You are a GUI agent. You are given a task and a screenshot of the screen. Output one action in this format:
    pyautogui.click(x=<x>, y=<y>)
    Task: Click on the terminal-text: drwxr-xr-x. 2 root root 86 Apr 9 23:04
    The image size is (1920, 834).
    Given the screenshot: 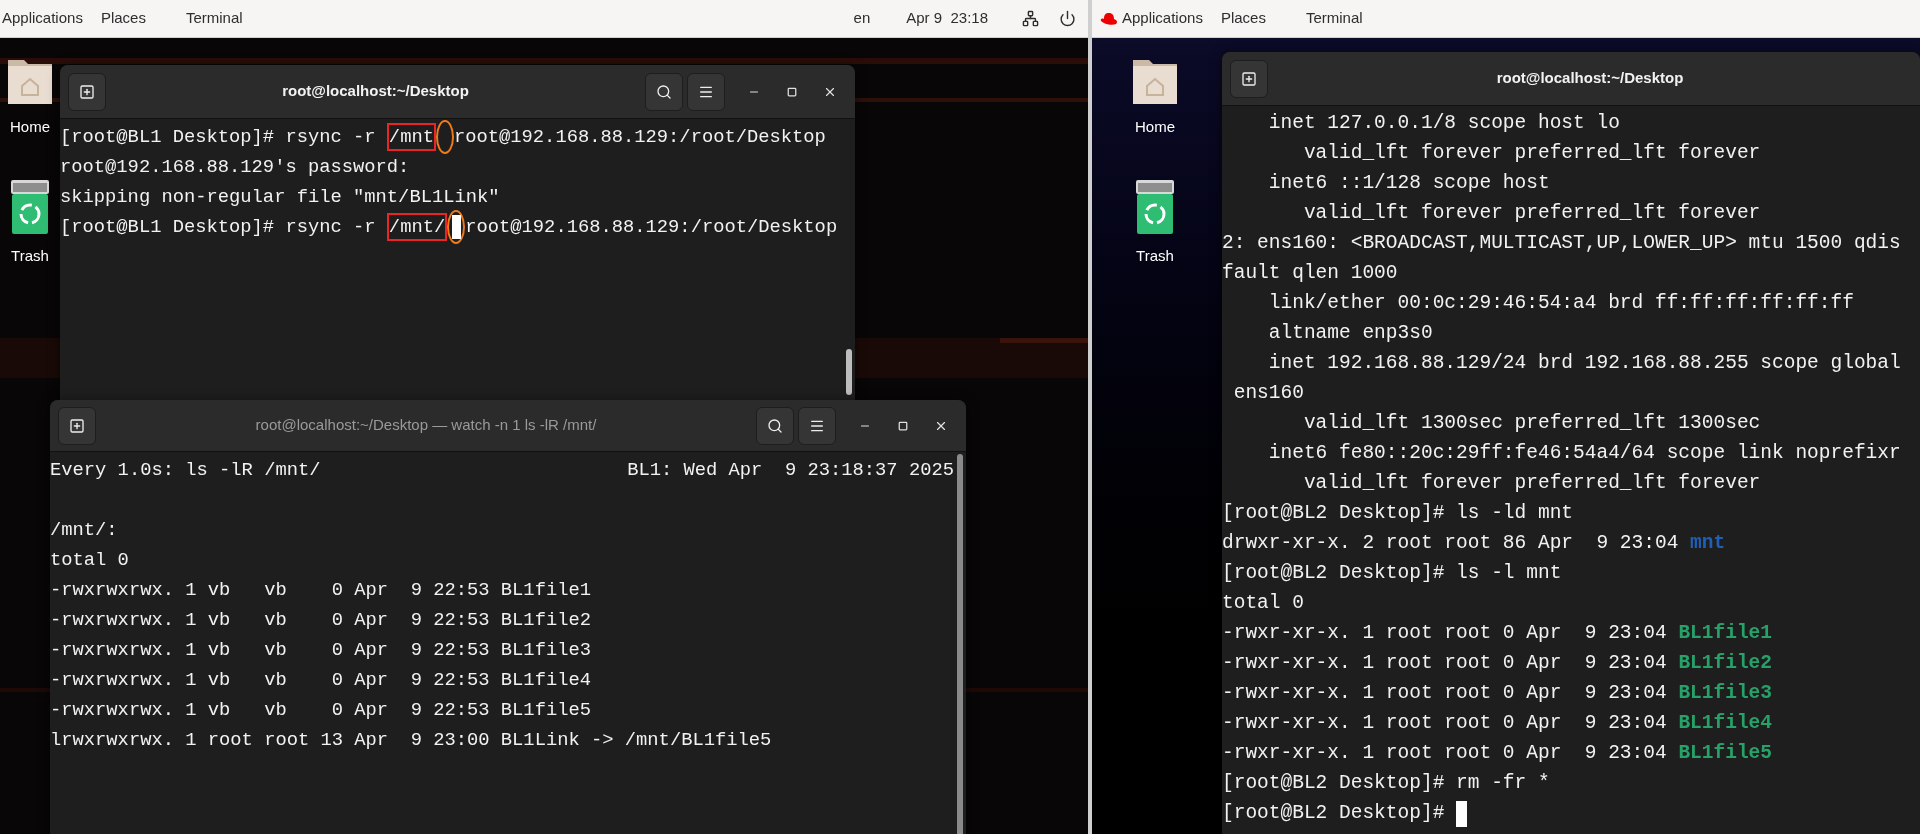 What is the action you would take?
    pyautogui.click(x=1451, y=544)
    